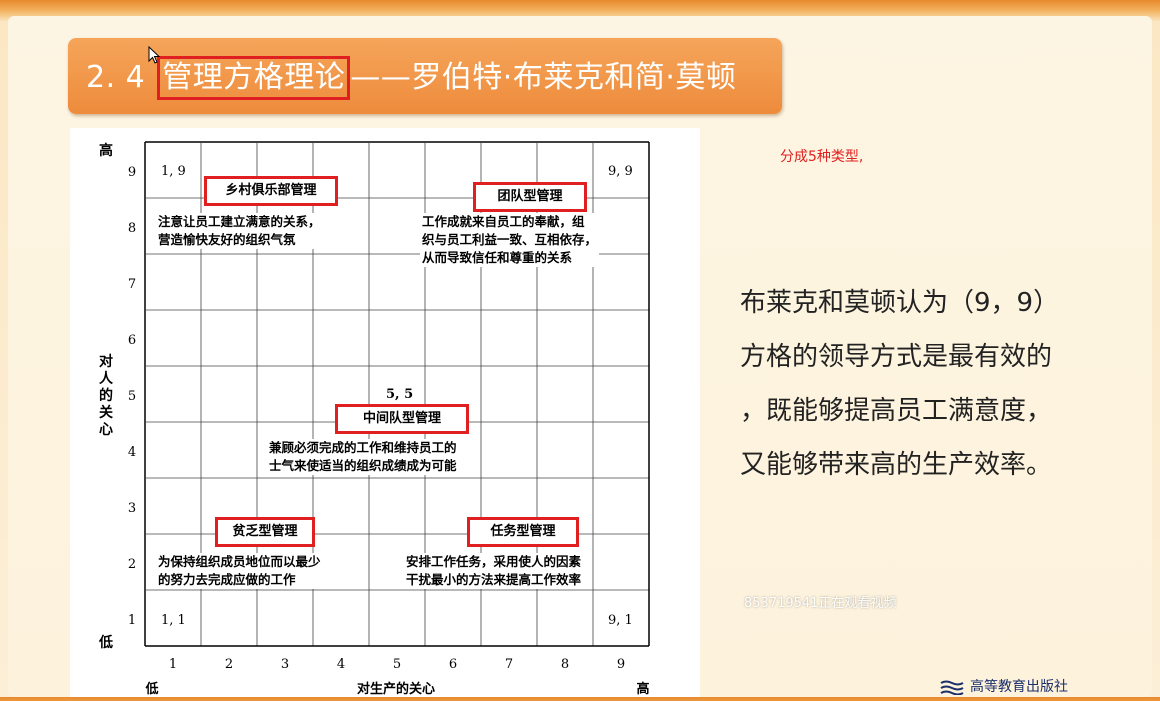 Image resolution: width=1160 pixels, height=701 pixels. I want to click on coord-5-5: 5, 5, so click(399, 394).